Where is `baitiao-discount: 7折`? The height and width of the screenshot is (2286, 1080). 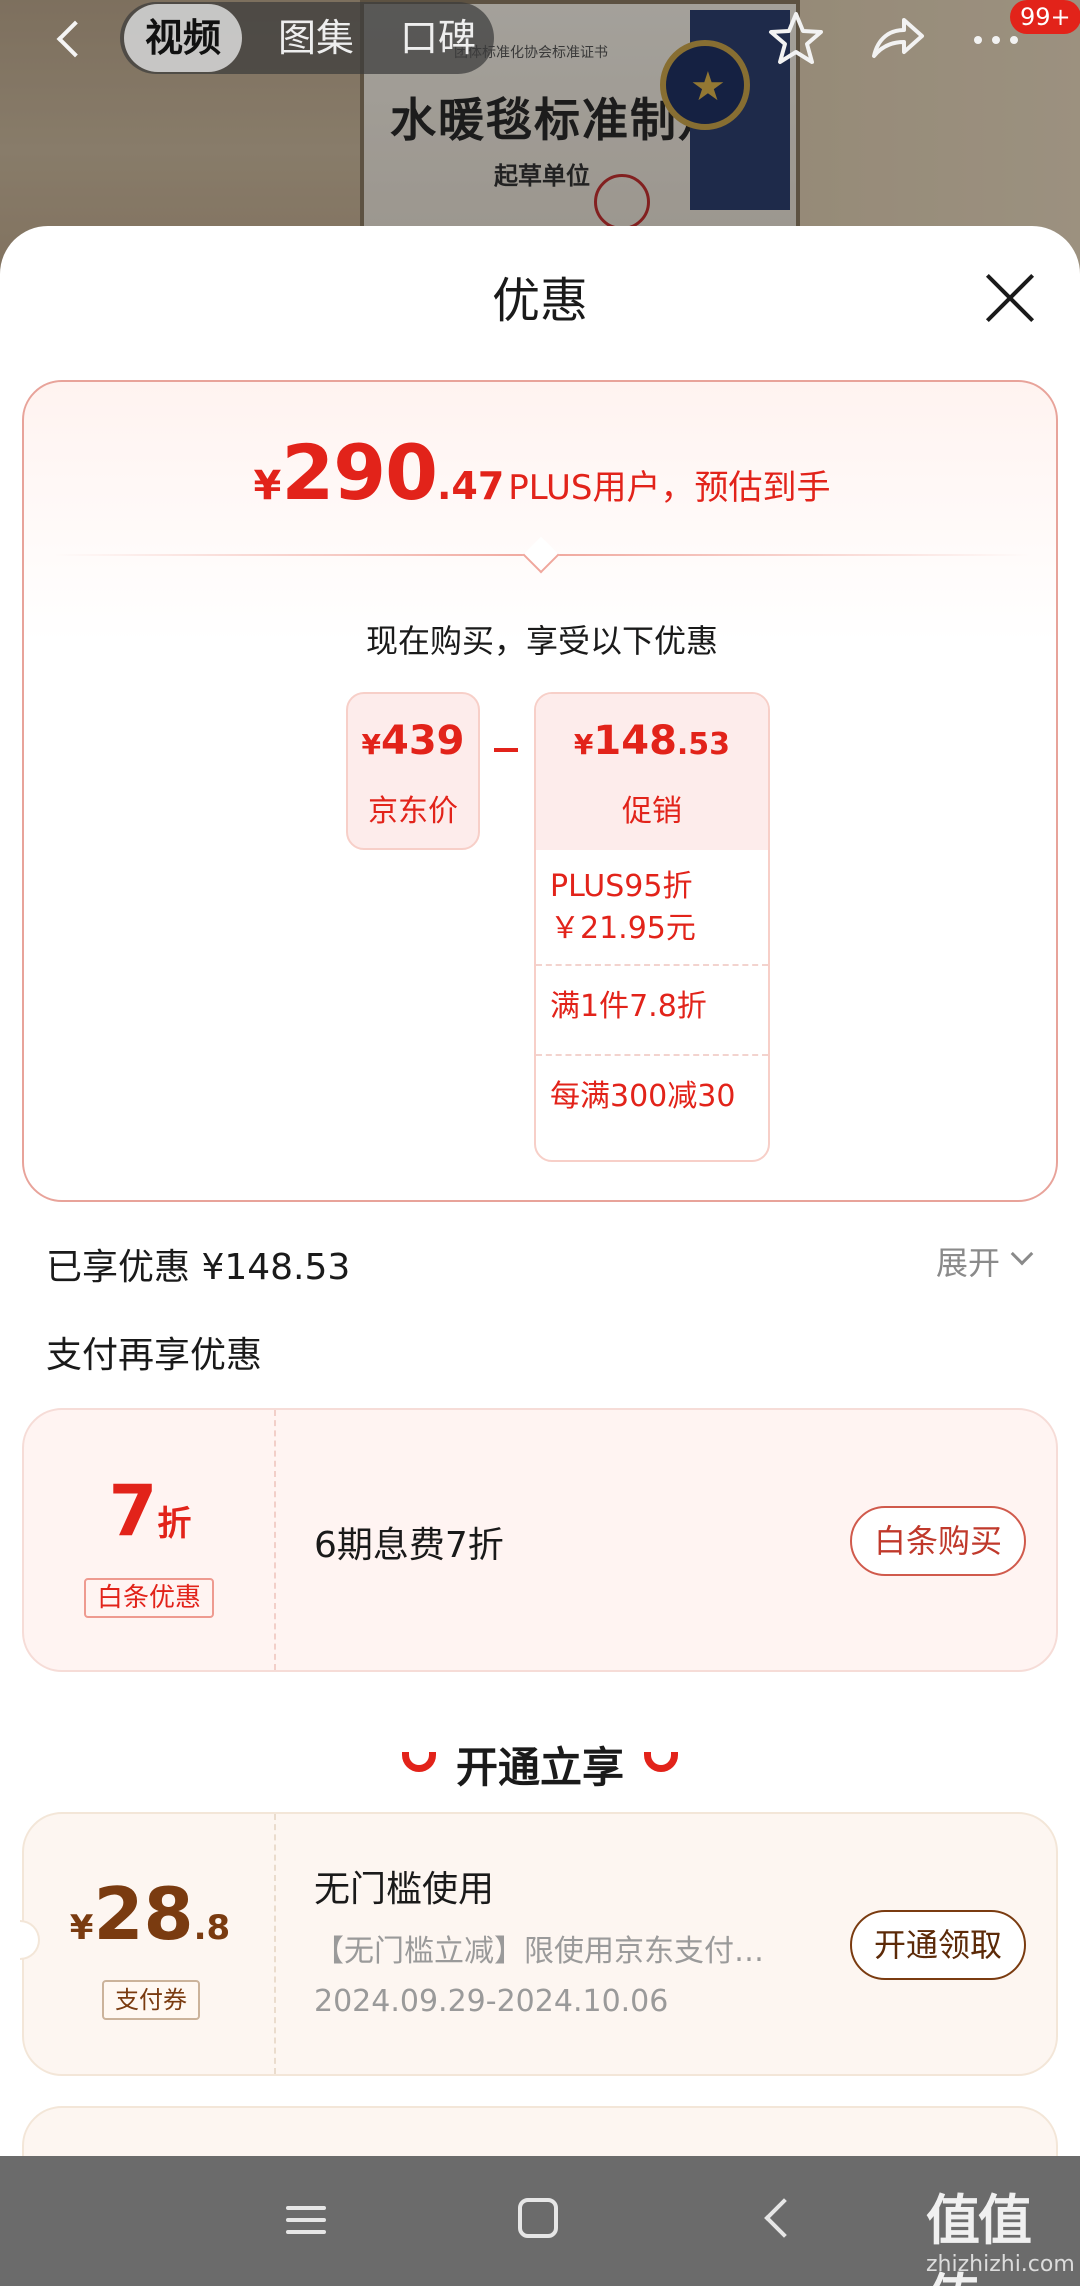 baitiao-discount: 7折 is located at coordinates (150, 1511).